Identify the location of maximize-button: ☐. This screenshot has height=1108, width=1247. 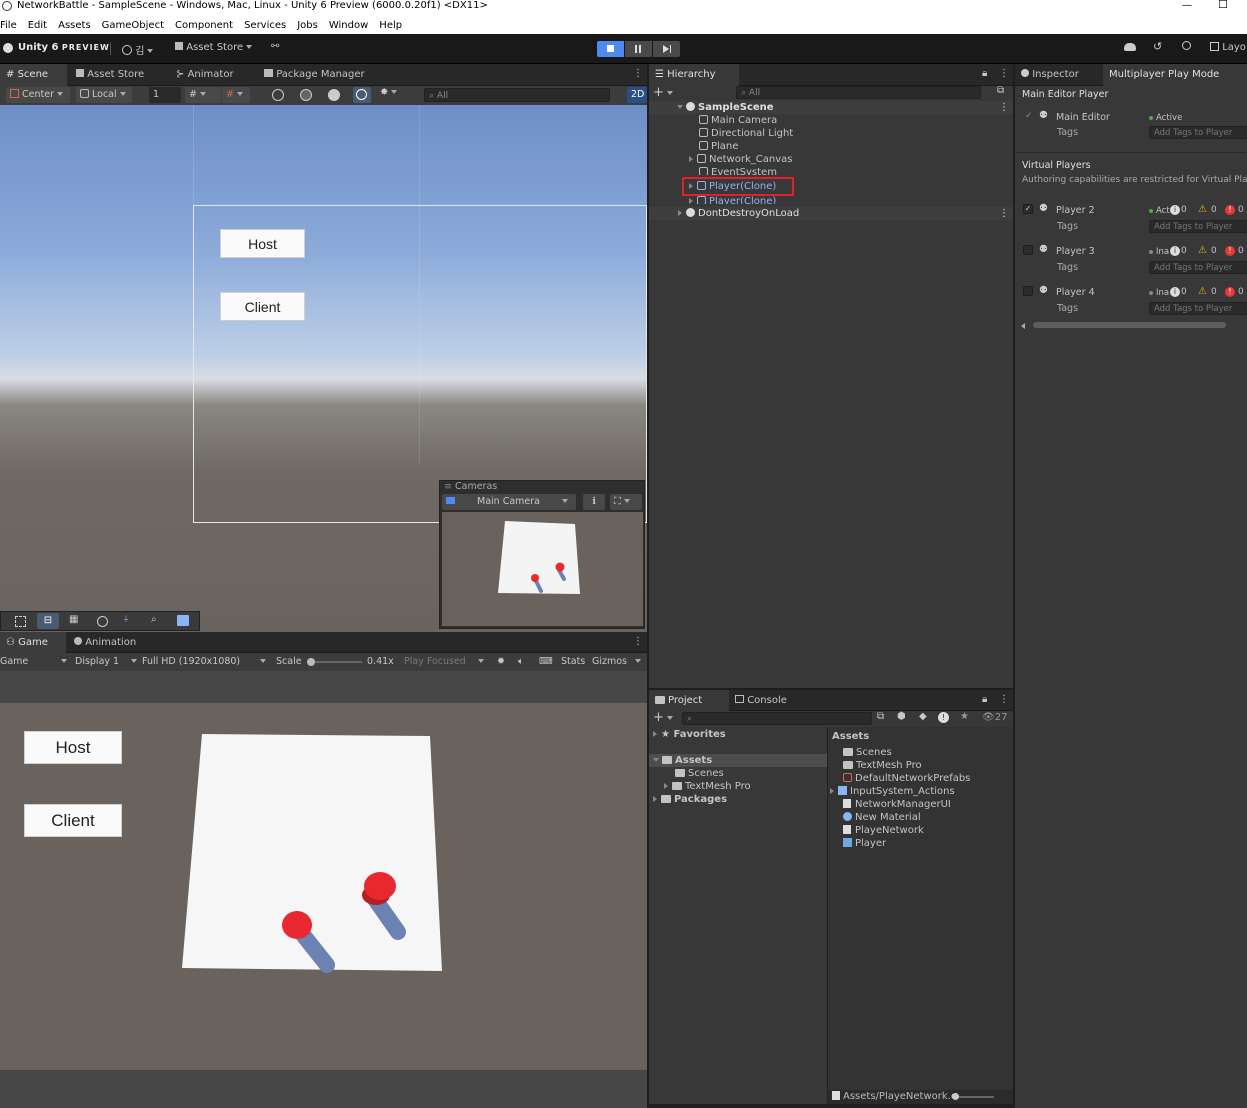
(1223, 5).